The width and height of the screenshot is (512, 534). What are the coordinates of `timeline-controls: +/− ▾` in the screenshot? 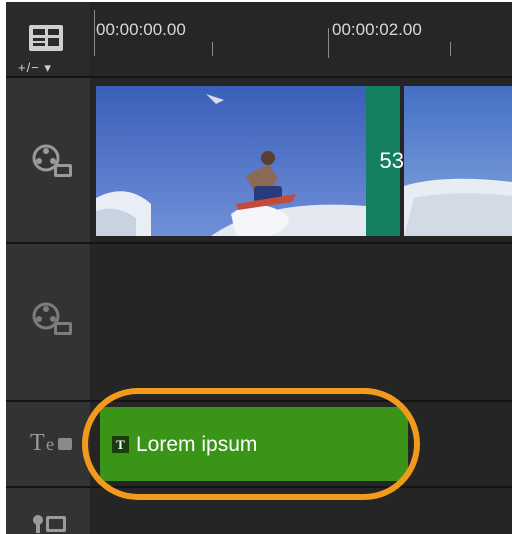 It's located at (48, 40).